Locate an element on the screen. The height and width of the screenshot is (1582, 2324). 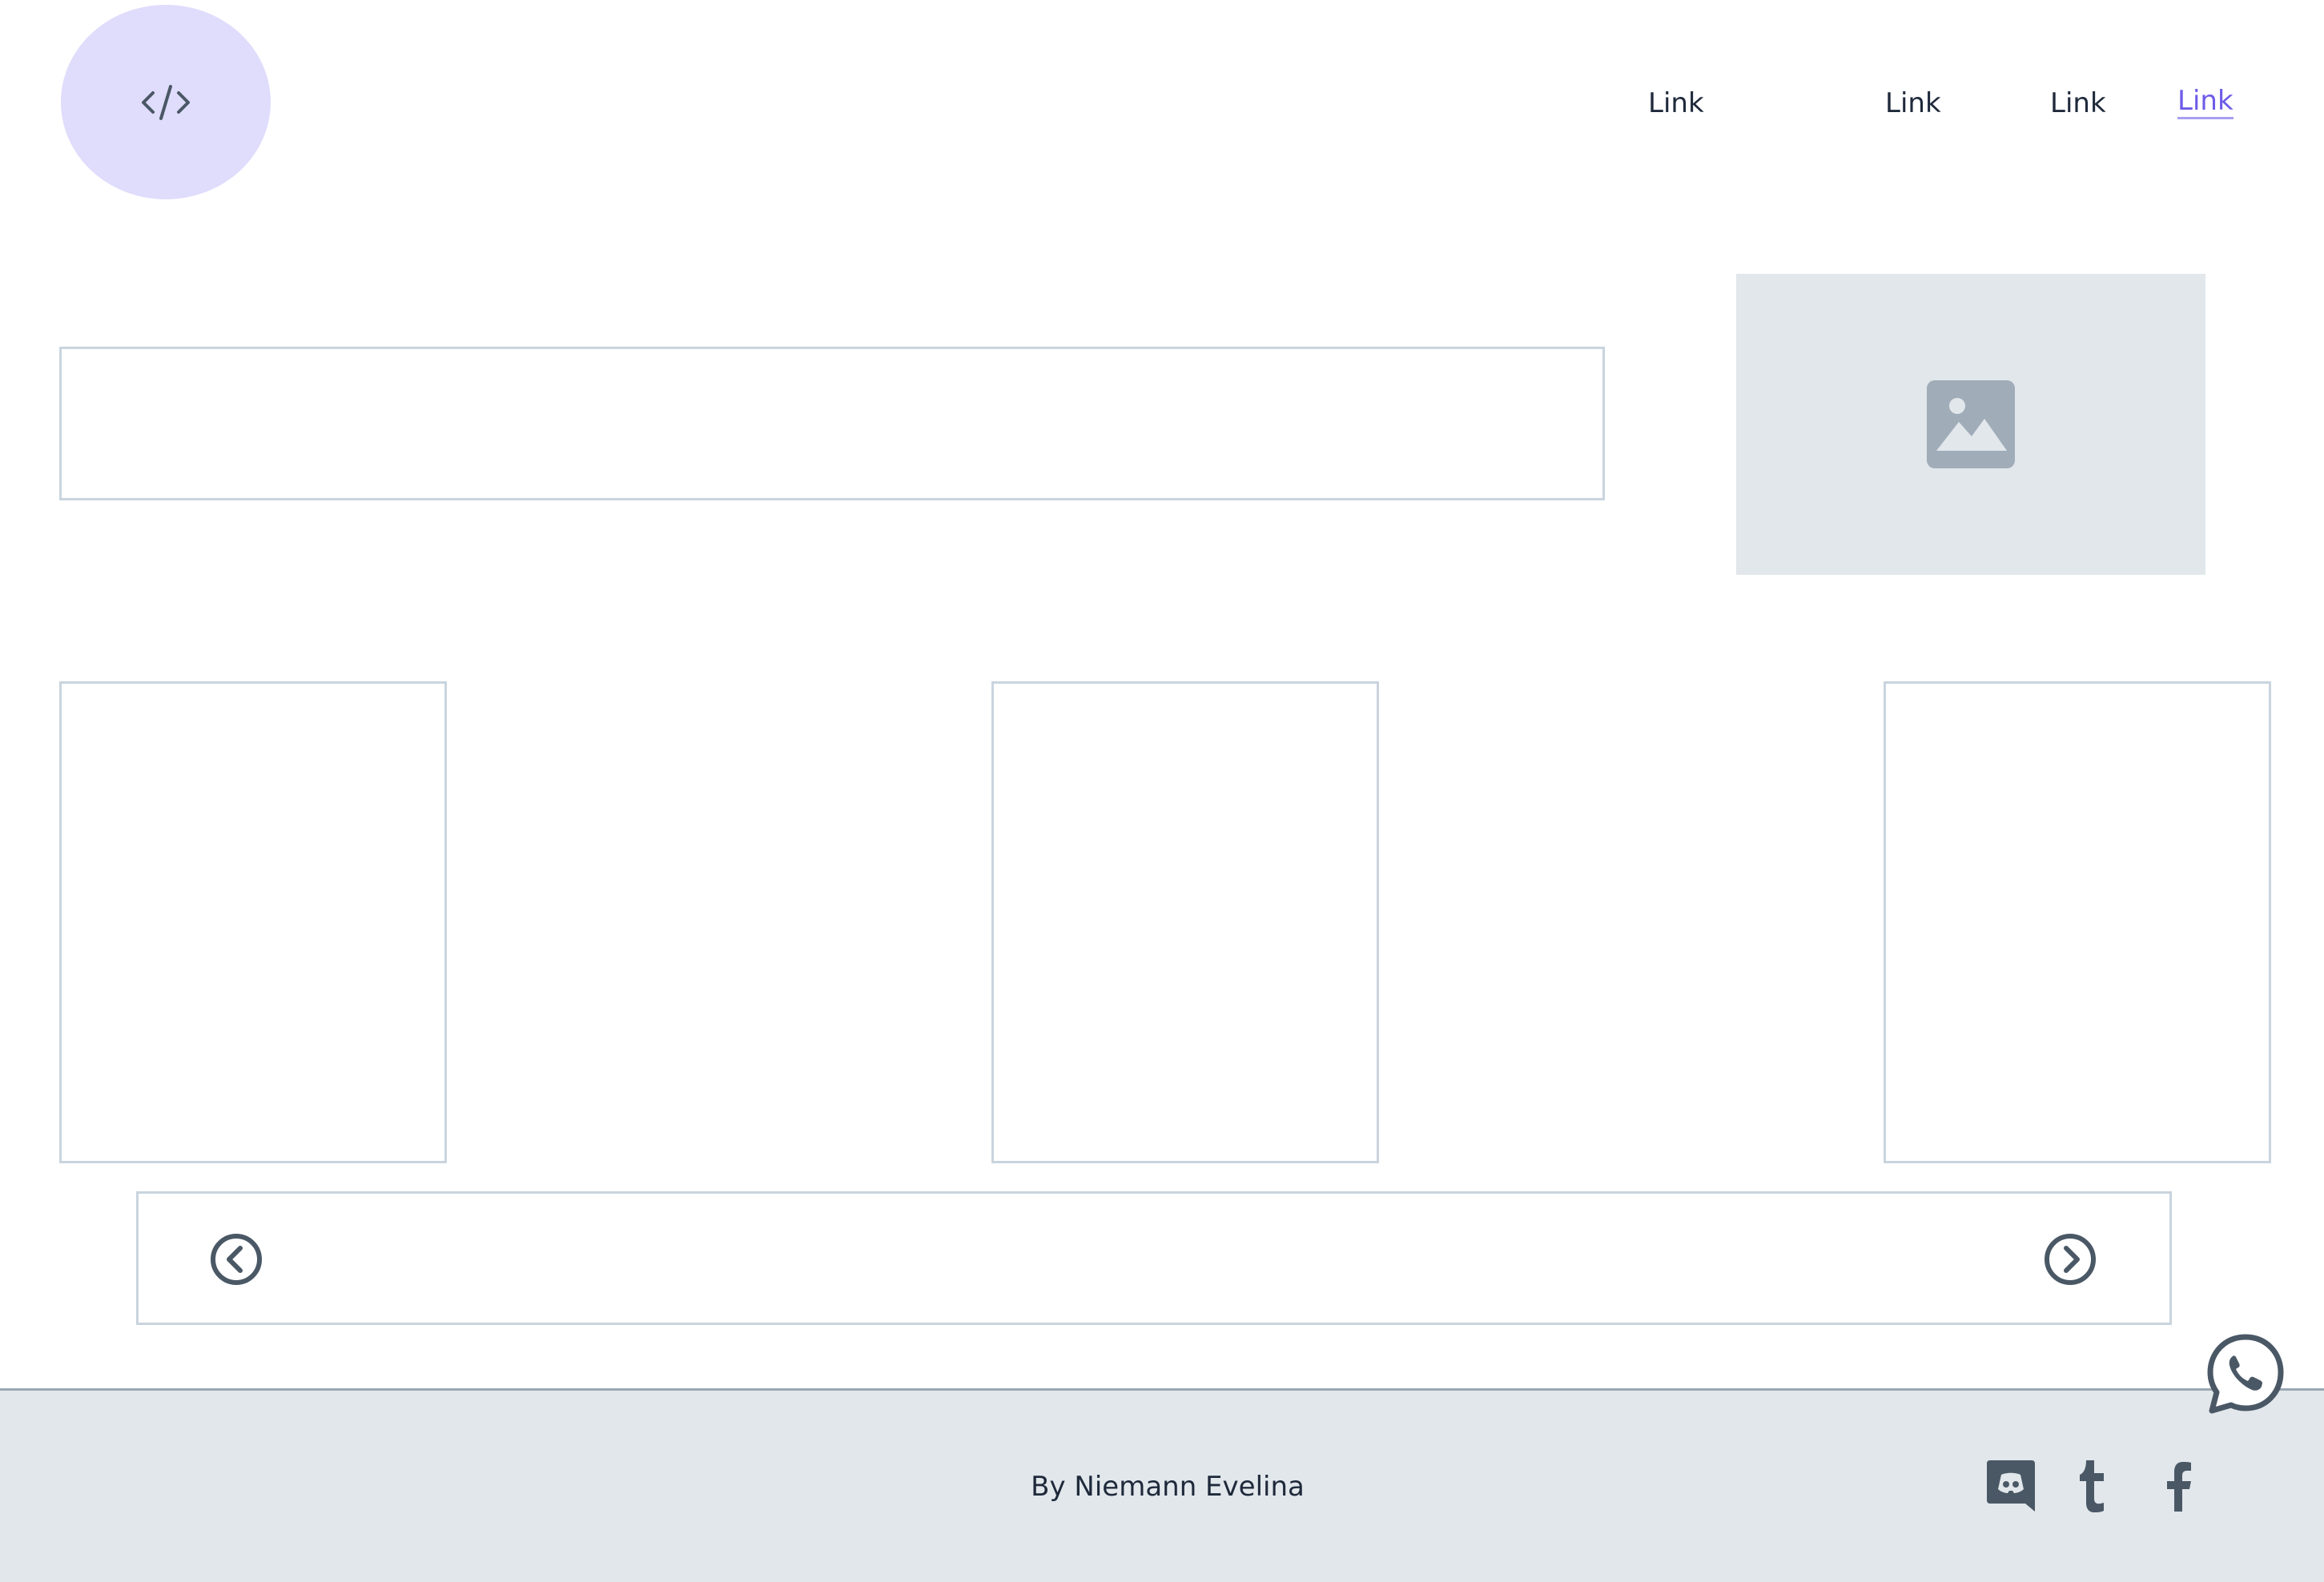
whatsapp-button is located at coordinates (2245, 1373).